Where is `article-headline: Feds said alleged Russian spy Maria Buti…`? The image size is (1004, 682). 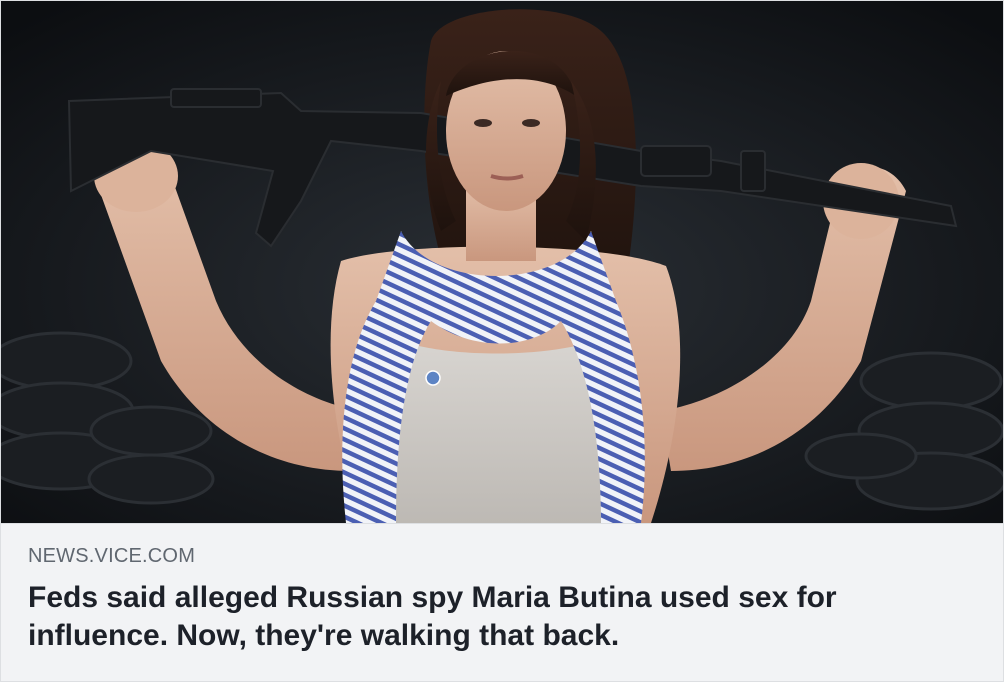
article-headline: Feds said alleged Russian spy Maria Buti… is located at coordinates (502, 617).